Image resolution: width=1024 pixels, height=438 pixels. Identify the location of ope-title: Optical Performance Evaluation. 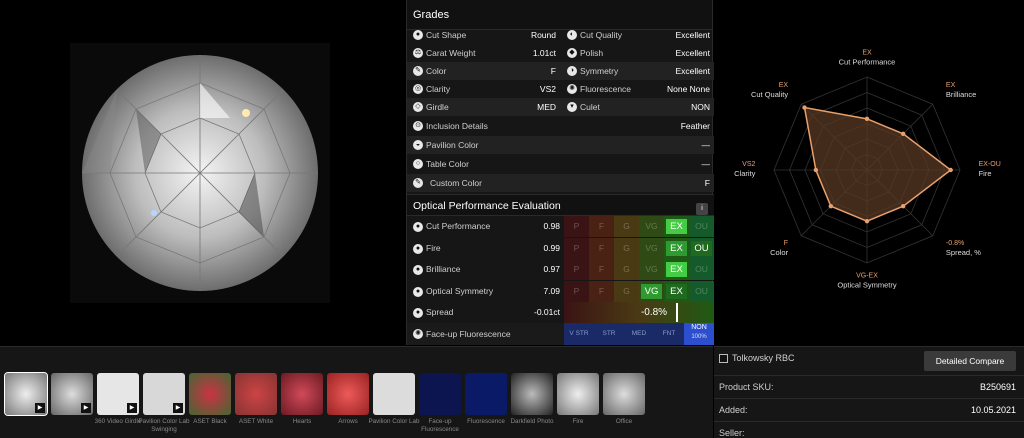
(487, 206).